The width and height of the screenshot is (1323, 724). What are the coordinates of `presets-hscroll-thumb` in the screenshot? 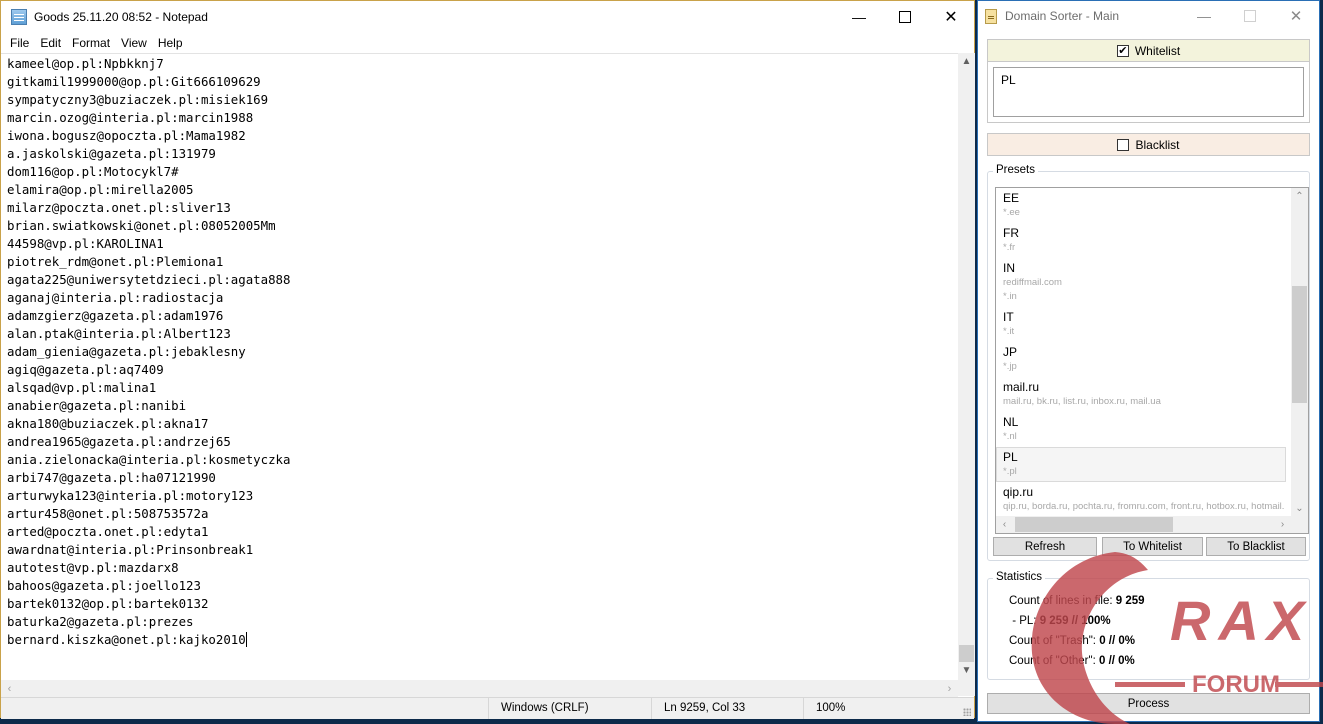 It's located at (1094, 524).